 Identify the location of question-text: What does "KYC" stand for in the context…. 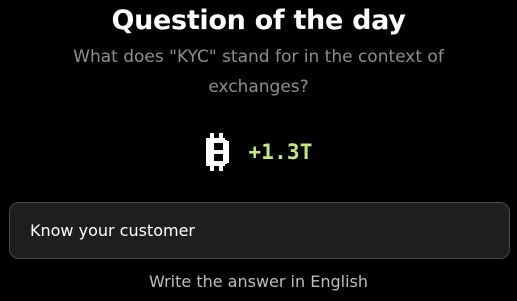
(258, 72).